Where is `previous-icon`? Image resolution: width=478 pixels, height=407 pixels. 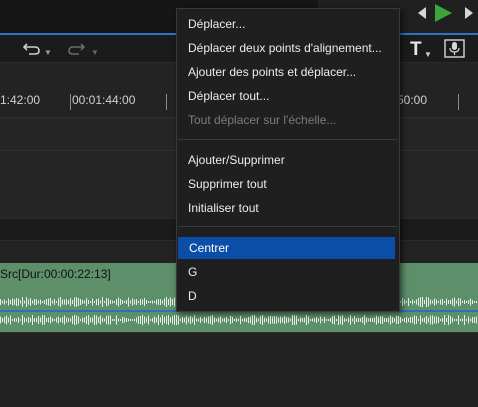 previous-icon is located at coordinates (422, 13).